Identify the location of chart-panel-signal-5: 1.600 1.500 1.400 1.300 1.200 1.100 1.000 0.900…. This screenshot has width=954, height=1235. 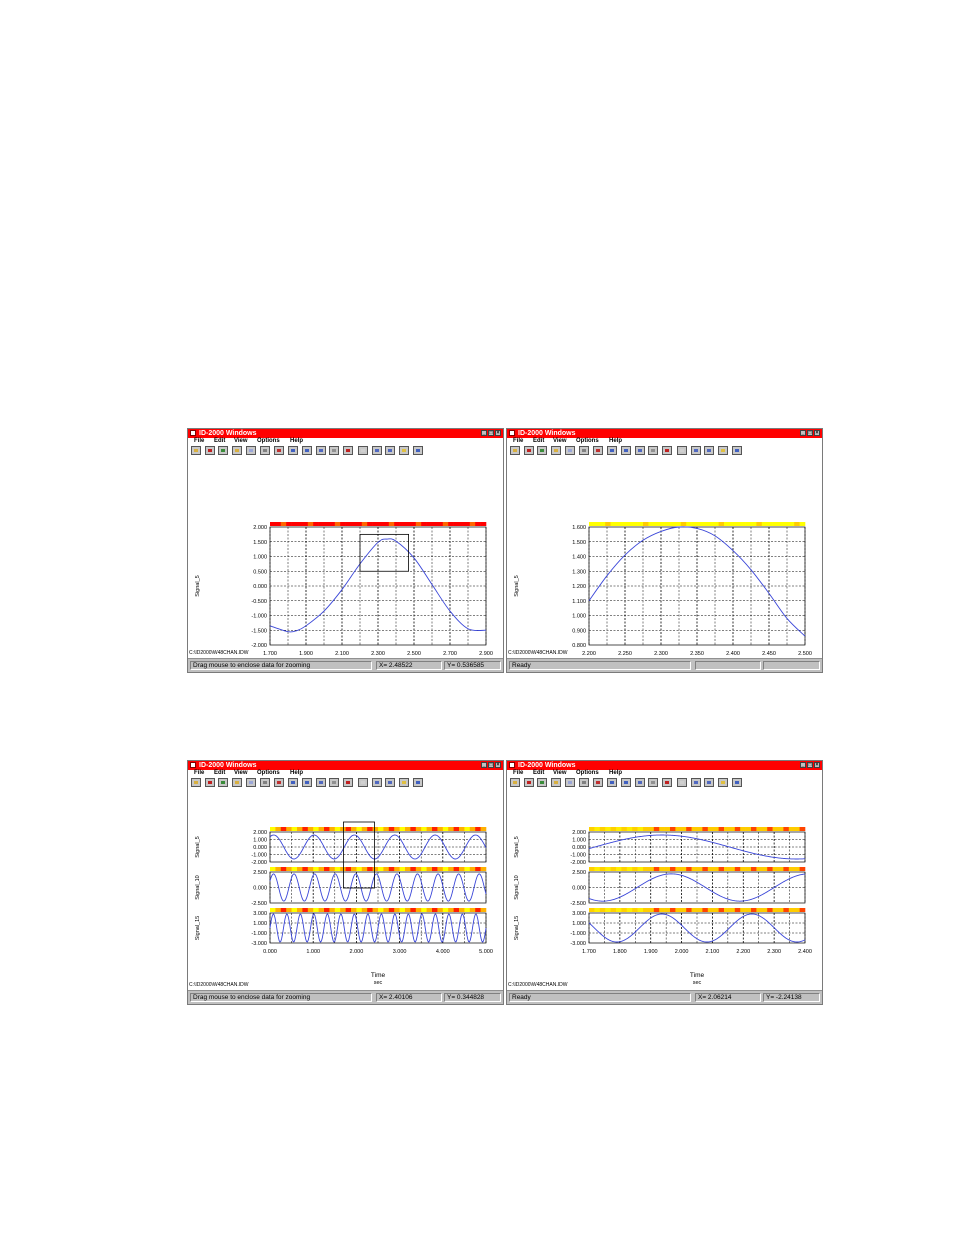
(660, 585).